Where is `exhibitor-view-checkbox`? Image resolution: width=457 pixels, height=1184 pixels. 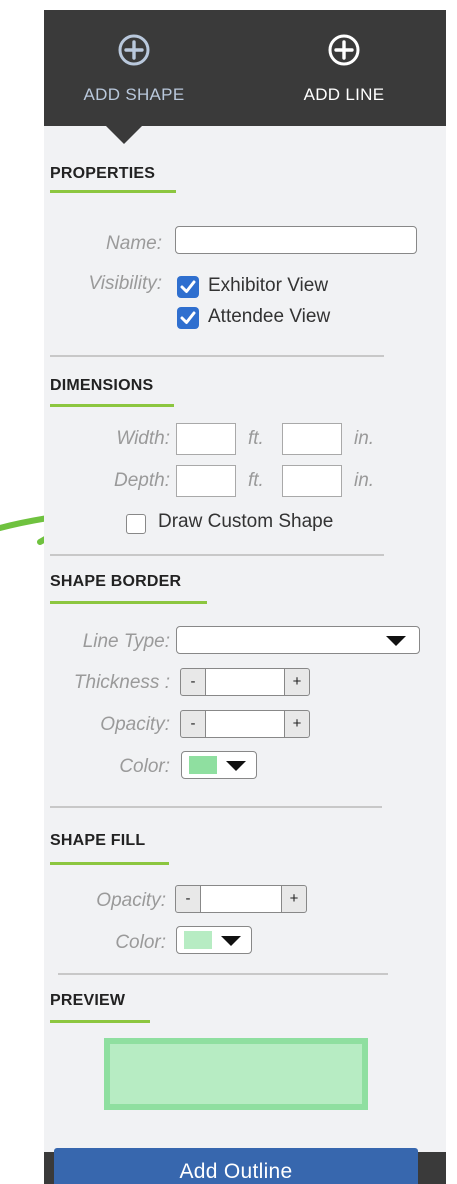 exhibitor-view-checkbox is located at coordinates (188, 287).